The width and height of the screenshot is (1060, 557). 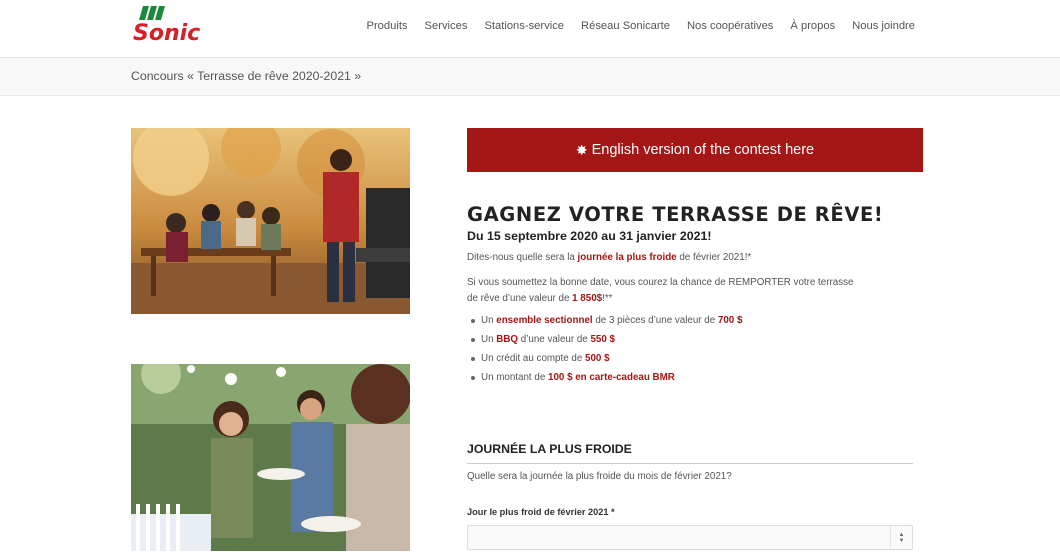 I want to click on nav-item-a-propos: À propos, so click(x=812, y=26).